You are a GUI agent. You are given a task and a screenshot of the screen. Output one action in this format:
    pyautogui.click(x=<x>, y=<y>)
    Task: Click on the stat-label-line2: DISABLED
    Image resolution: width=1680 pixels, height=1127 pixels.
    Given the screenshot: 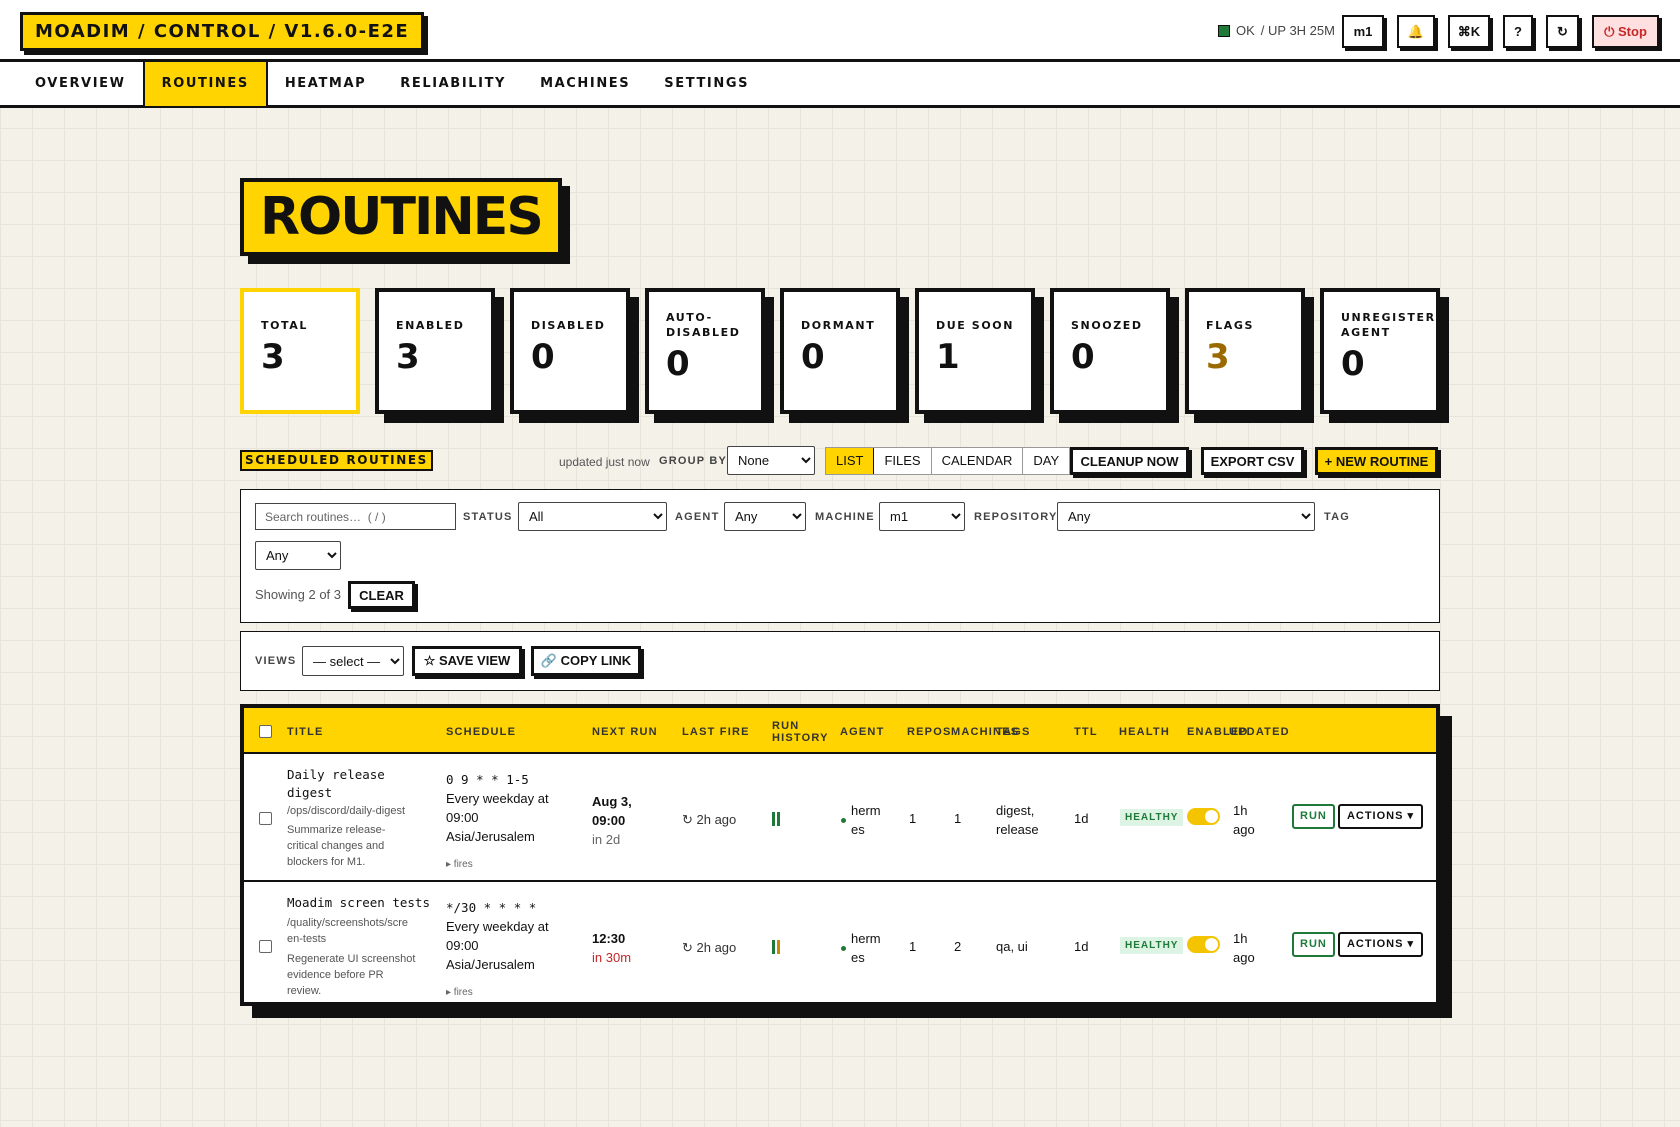 What is the action you would take?
    pyautogui.click(x=703, y=332)
    